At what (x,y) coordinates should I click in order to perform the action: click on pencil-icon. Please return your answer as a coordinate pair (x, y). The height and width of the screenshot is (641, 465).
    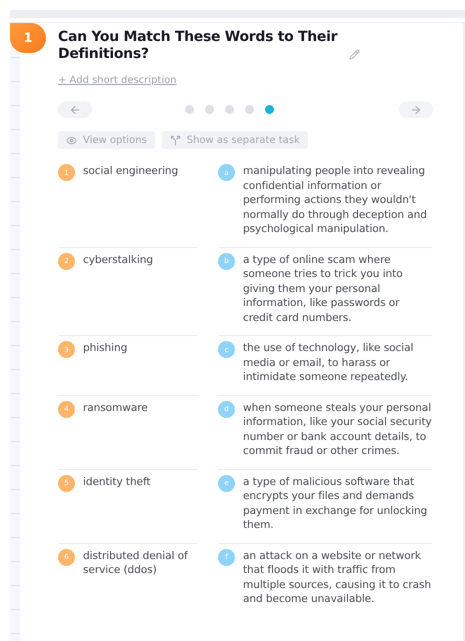
    Looking at the image, I should click on (354, 54).